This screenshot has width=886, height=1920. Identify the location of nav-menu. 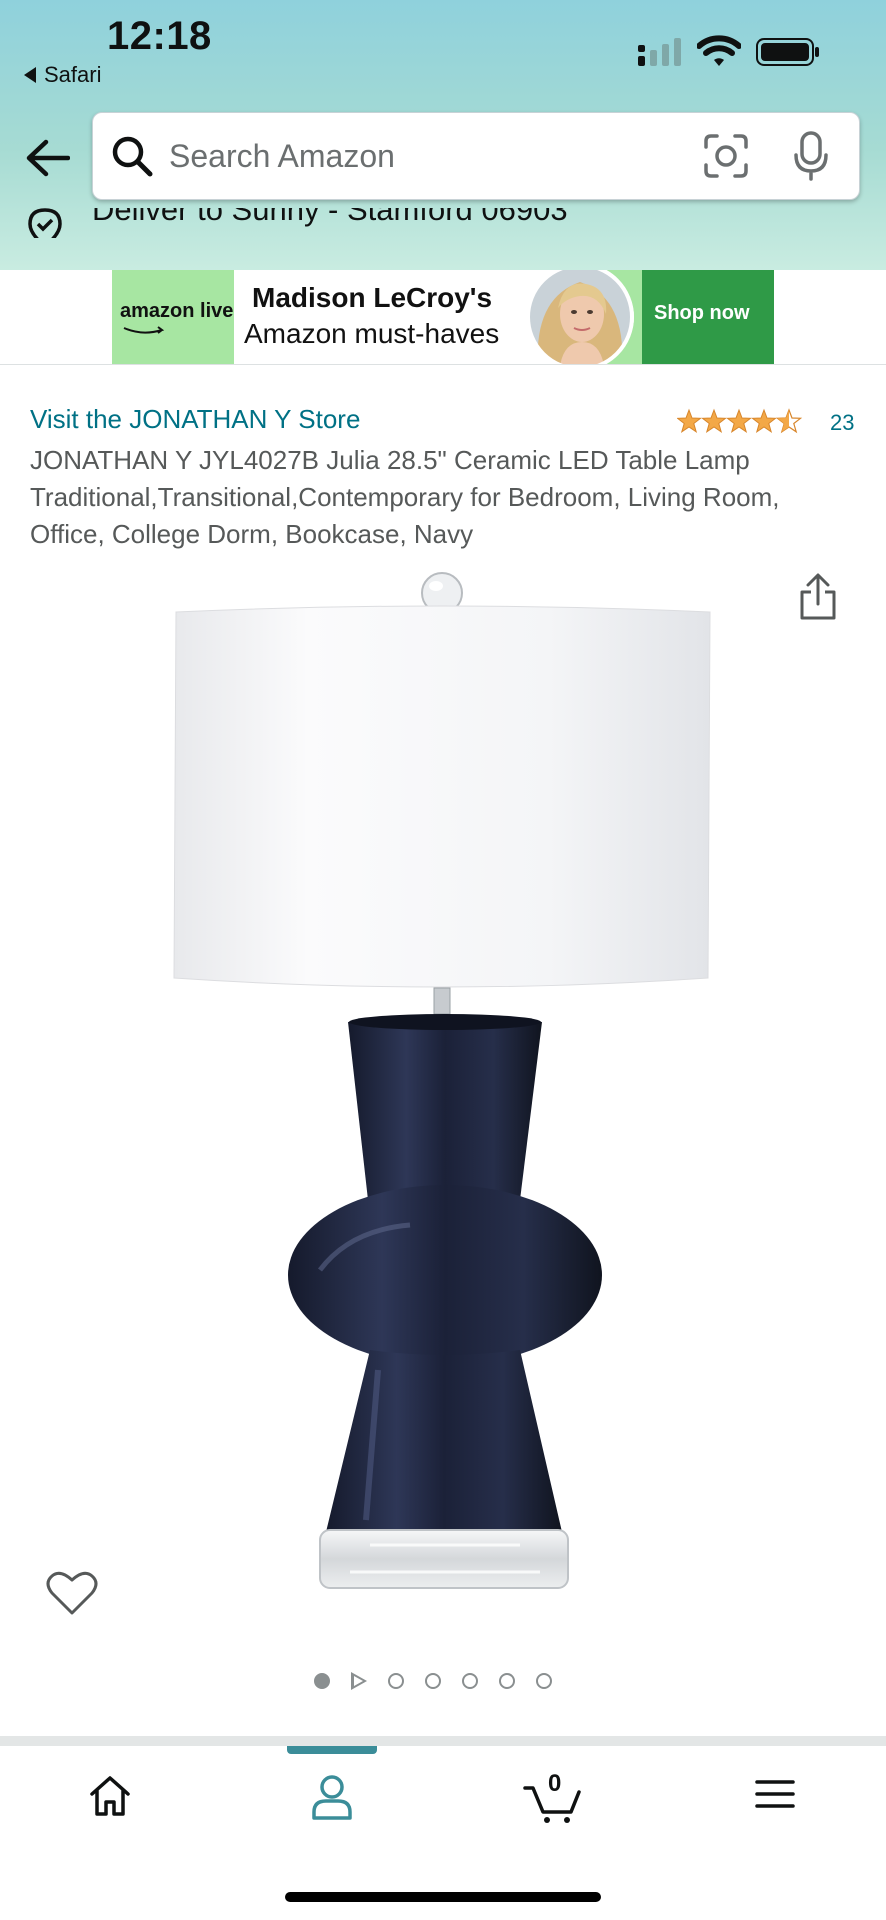
(775, 1804).